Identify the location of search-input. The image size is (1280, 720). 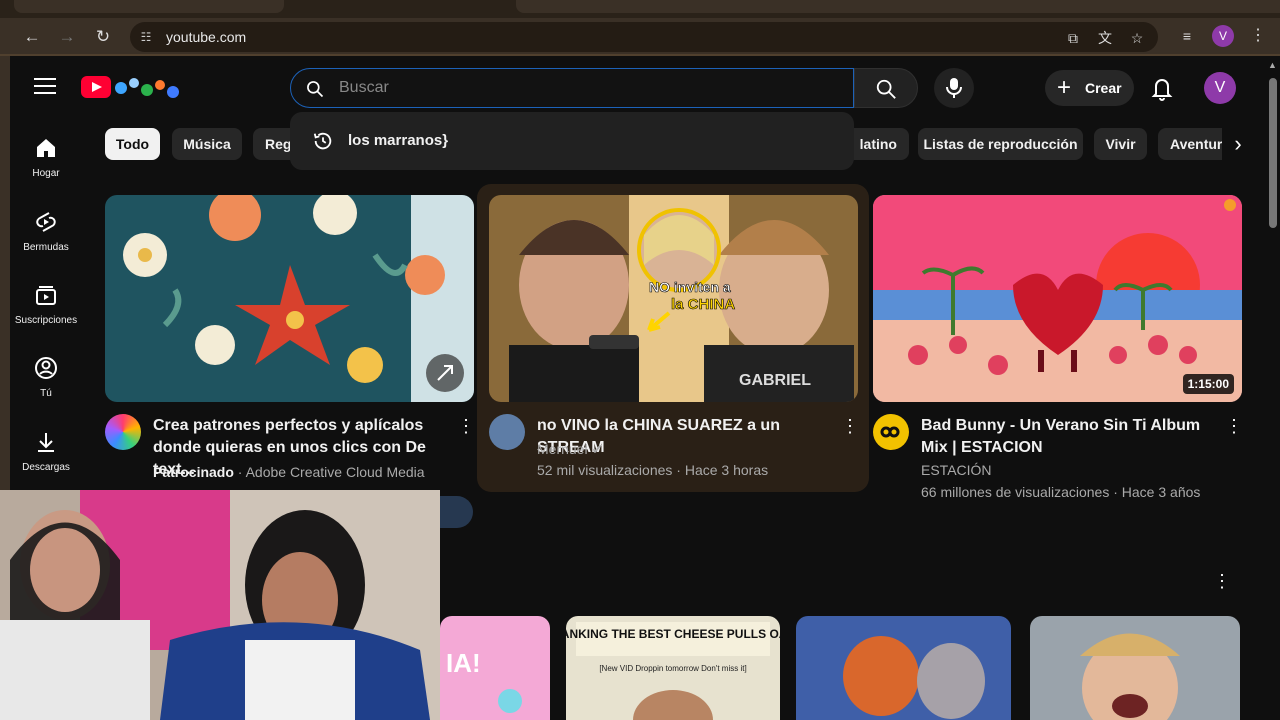
(589, 88).